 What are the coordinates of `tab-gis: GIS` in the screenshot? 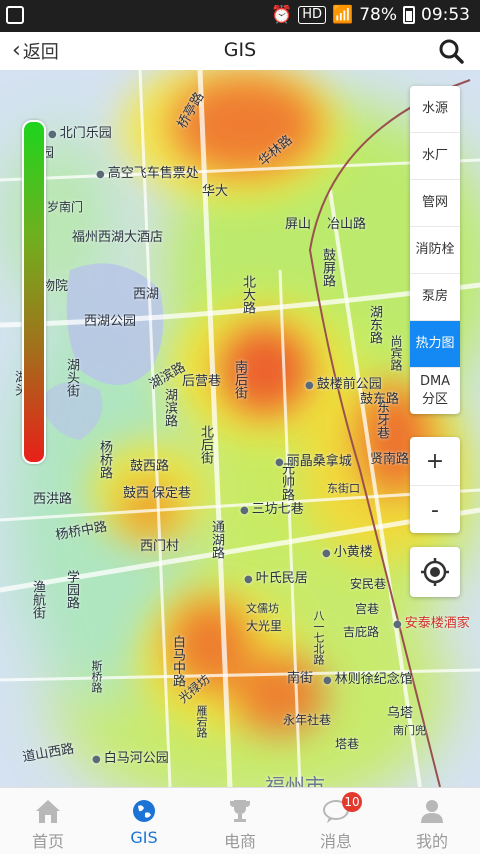 It's located at (144, 821).